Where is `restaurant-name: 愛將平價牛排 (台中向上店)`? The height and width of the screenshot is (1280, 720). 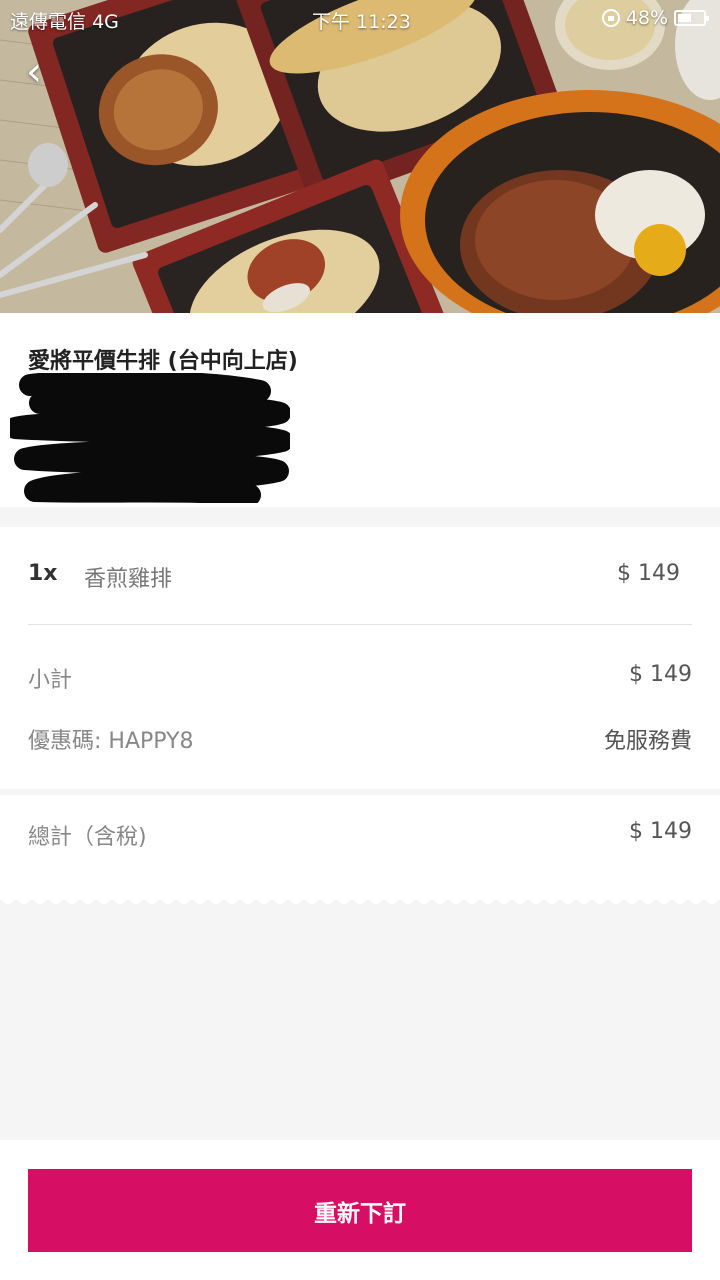 restaurant-name: 愛將平價牛排 (台中向上店) is located at coordinates (163, 361).